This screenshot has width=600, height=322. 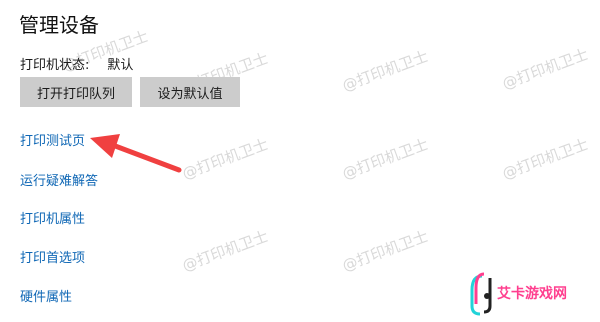 I want to click on set-as-default-button: 设为默认值, so click(x=190, y=92).